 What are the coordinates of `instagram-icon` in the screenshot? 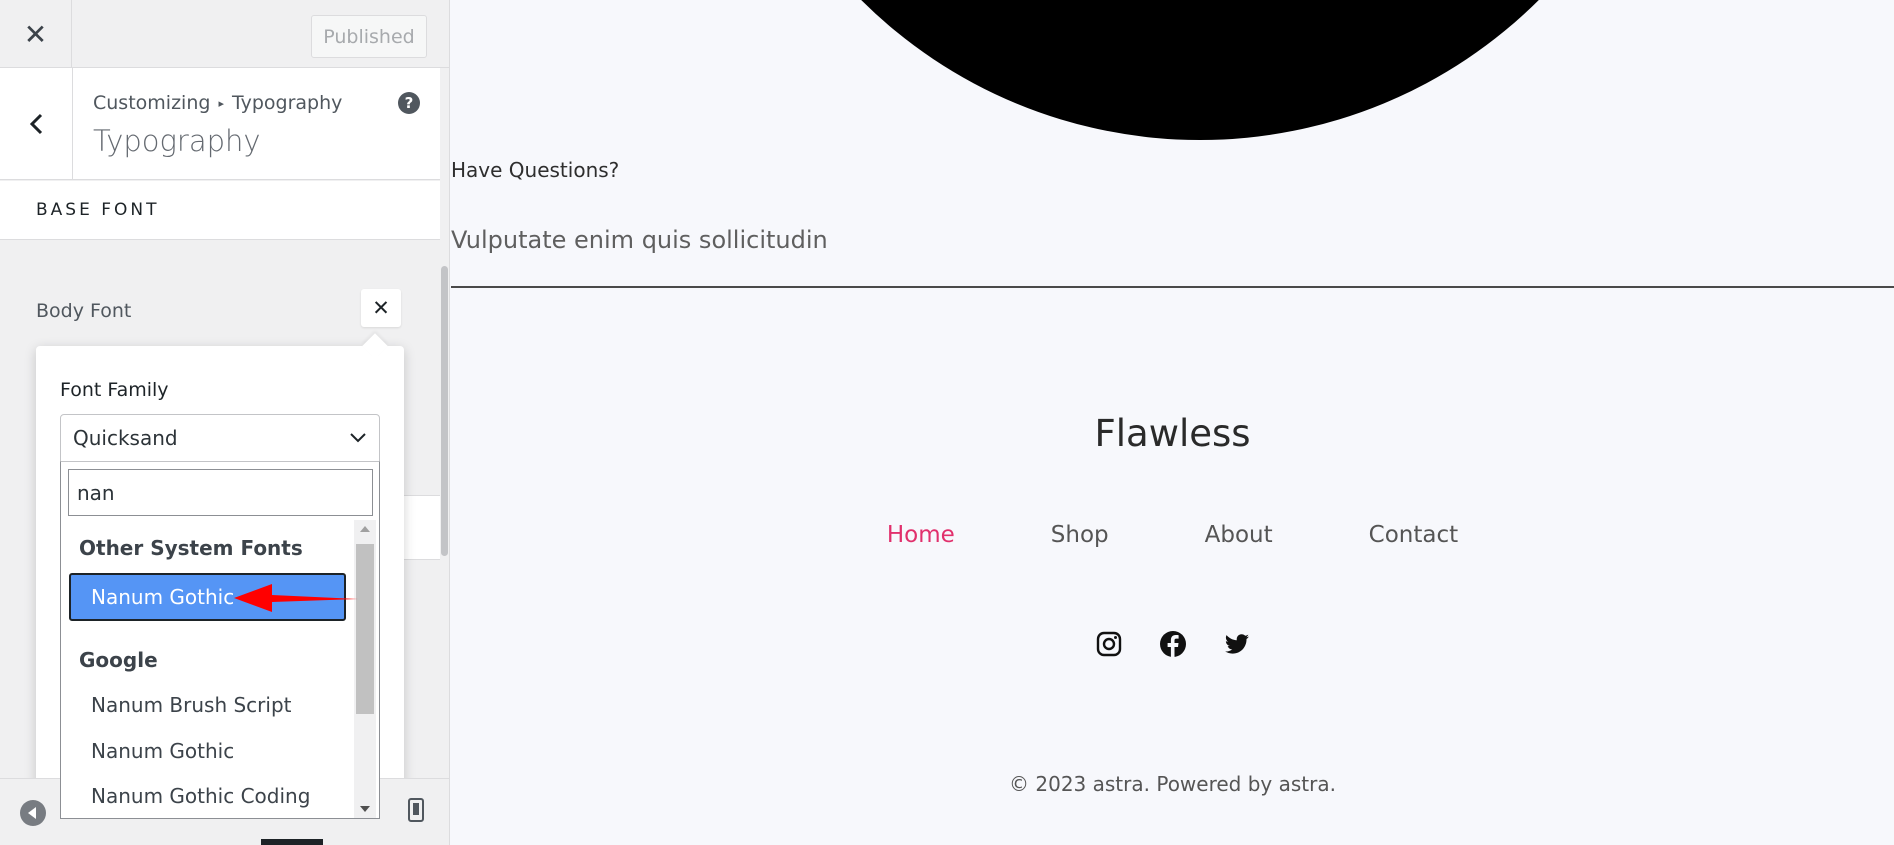 It's located at (1109, 644).